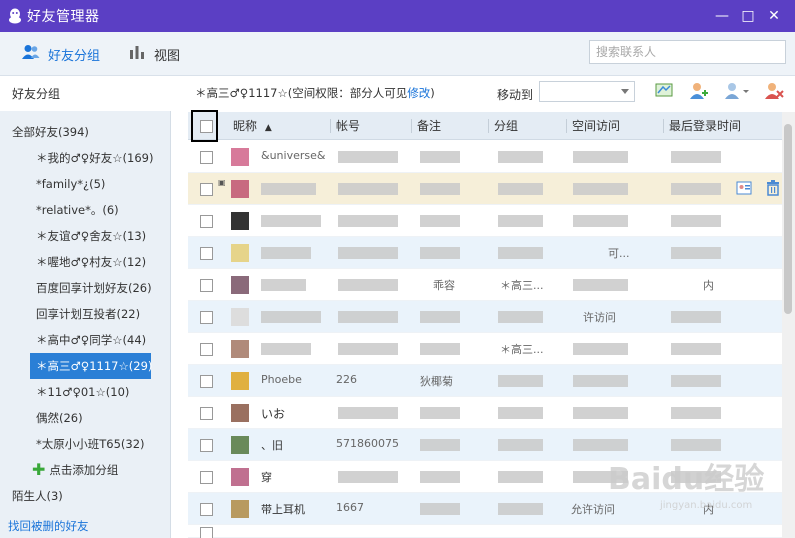 Image resolution: width=795 pixels, height=538 pixels. Describe the element at coordinates (367, 443) in the screenshot. I see `account-cell: 571860075` at that location.